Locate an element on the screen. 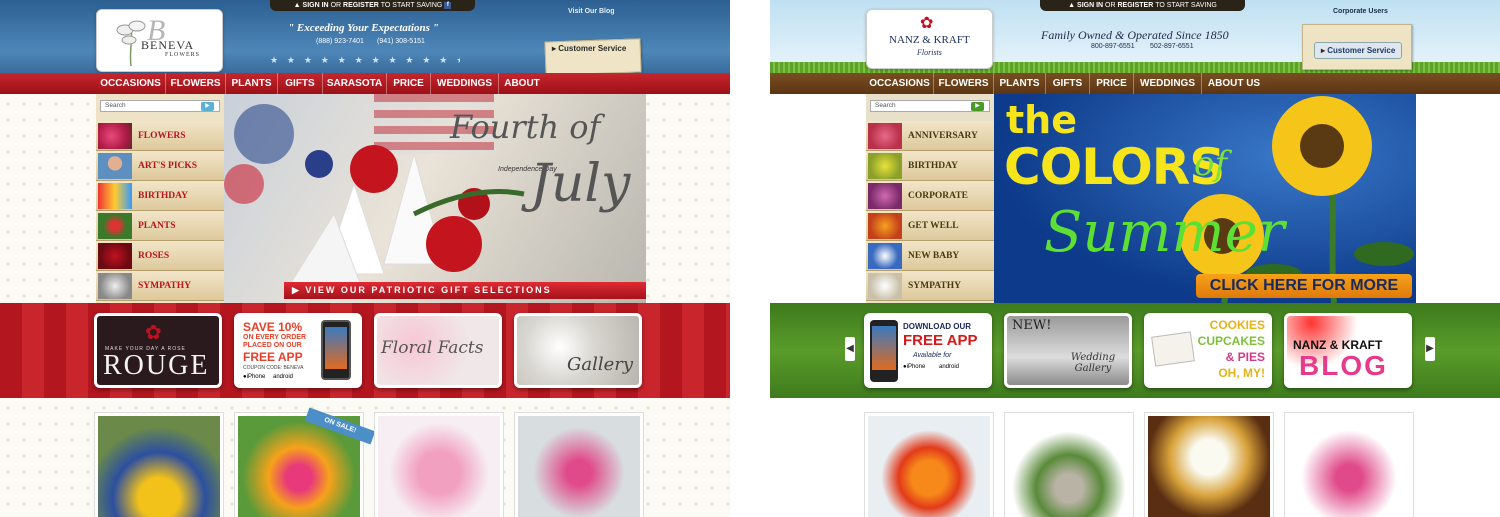  bakery-box-icon is located at coordinates (1173, 349).